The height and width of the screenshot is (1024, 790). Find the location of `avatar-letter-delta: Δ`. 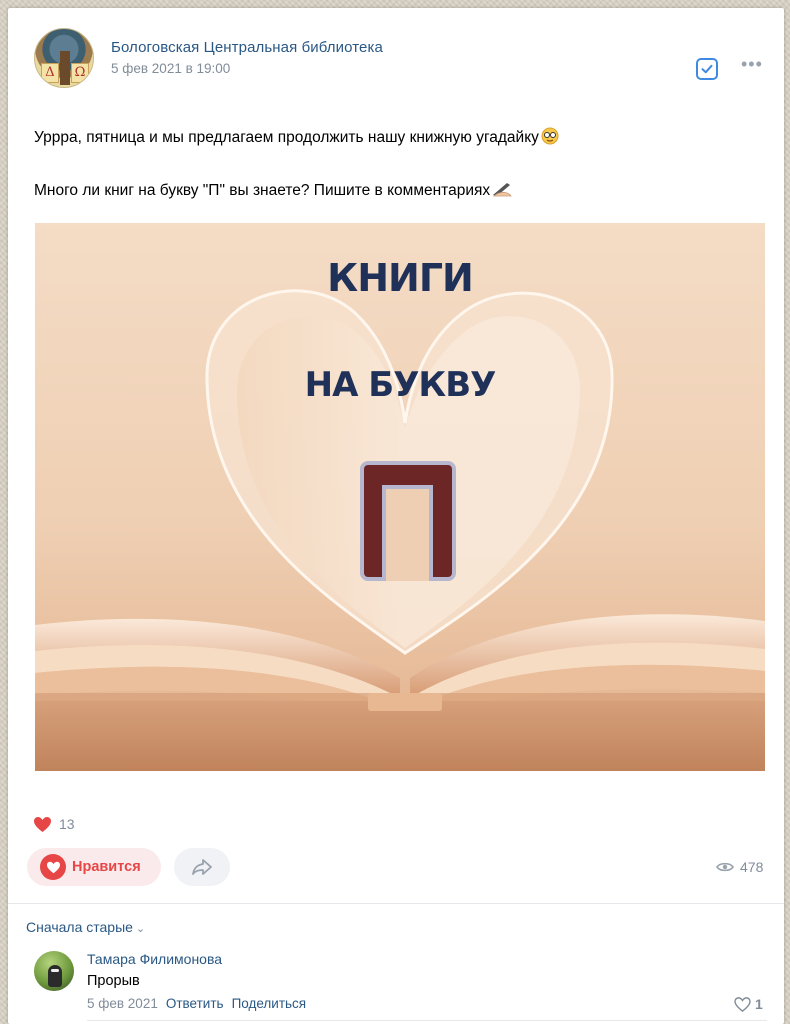

avatar-letter-delta: Δ is located at coordinates (50, 73).